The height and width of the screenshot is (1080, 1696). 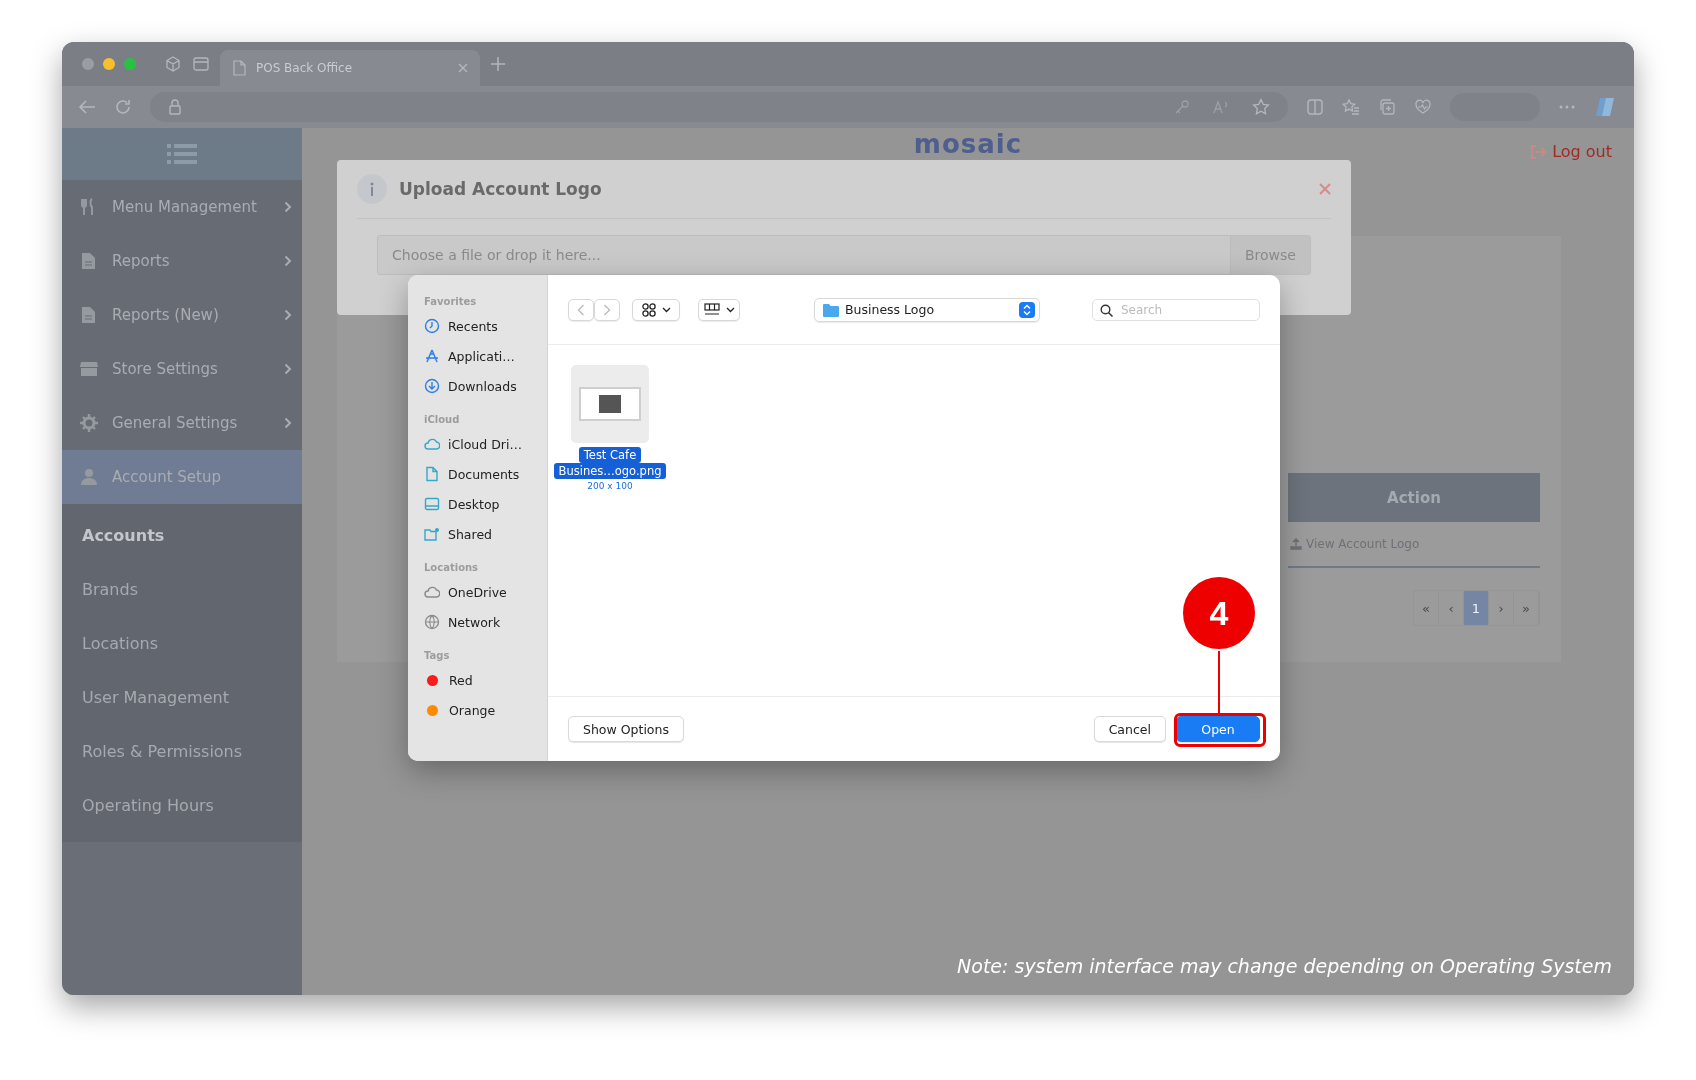 I want to click on chevron-left-icon, so click(x=581, y=309).